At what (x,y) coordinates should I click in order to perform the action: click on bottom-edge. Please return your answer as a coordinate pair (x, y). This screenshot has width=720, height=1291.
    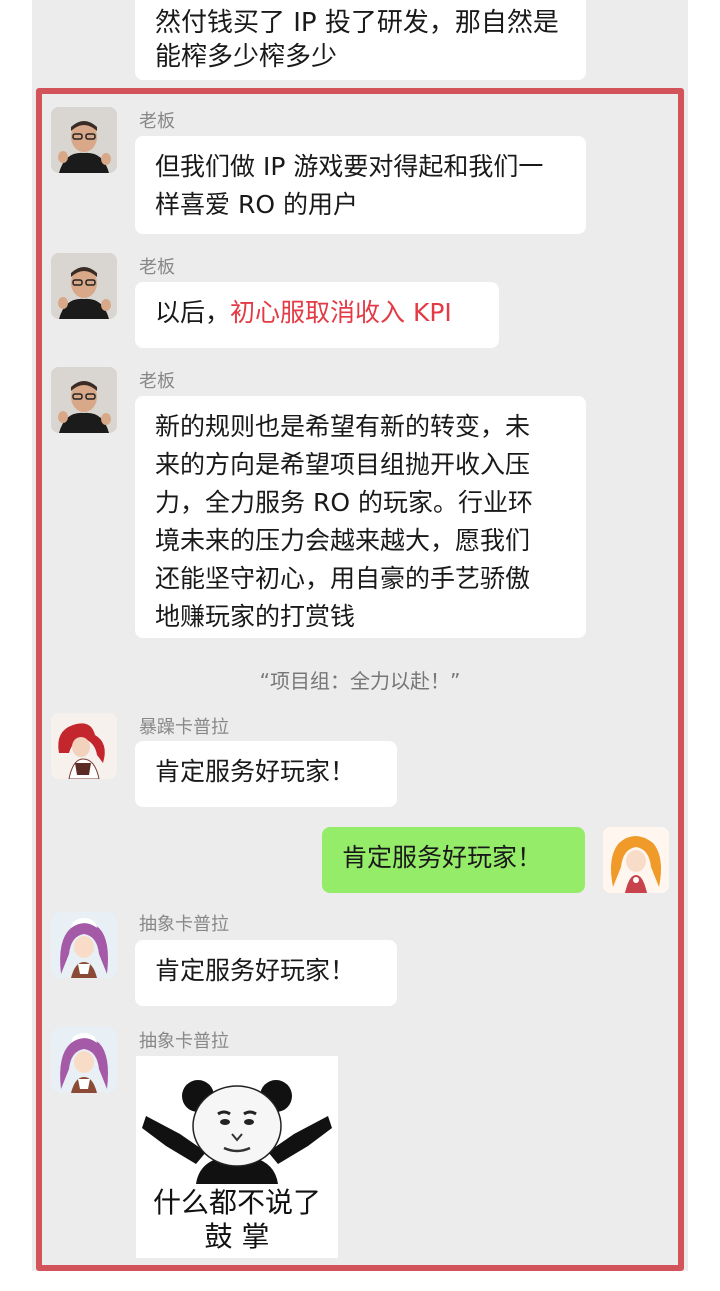
    Looking at the image, I should click on (360, 1281).